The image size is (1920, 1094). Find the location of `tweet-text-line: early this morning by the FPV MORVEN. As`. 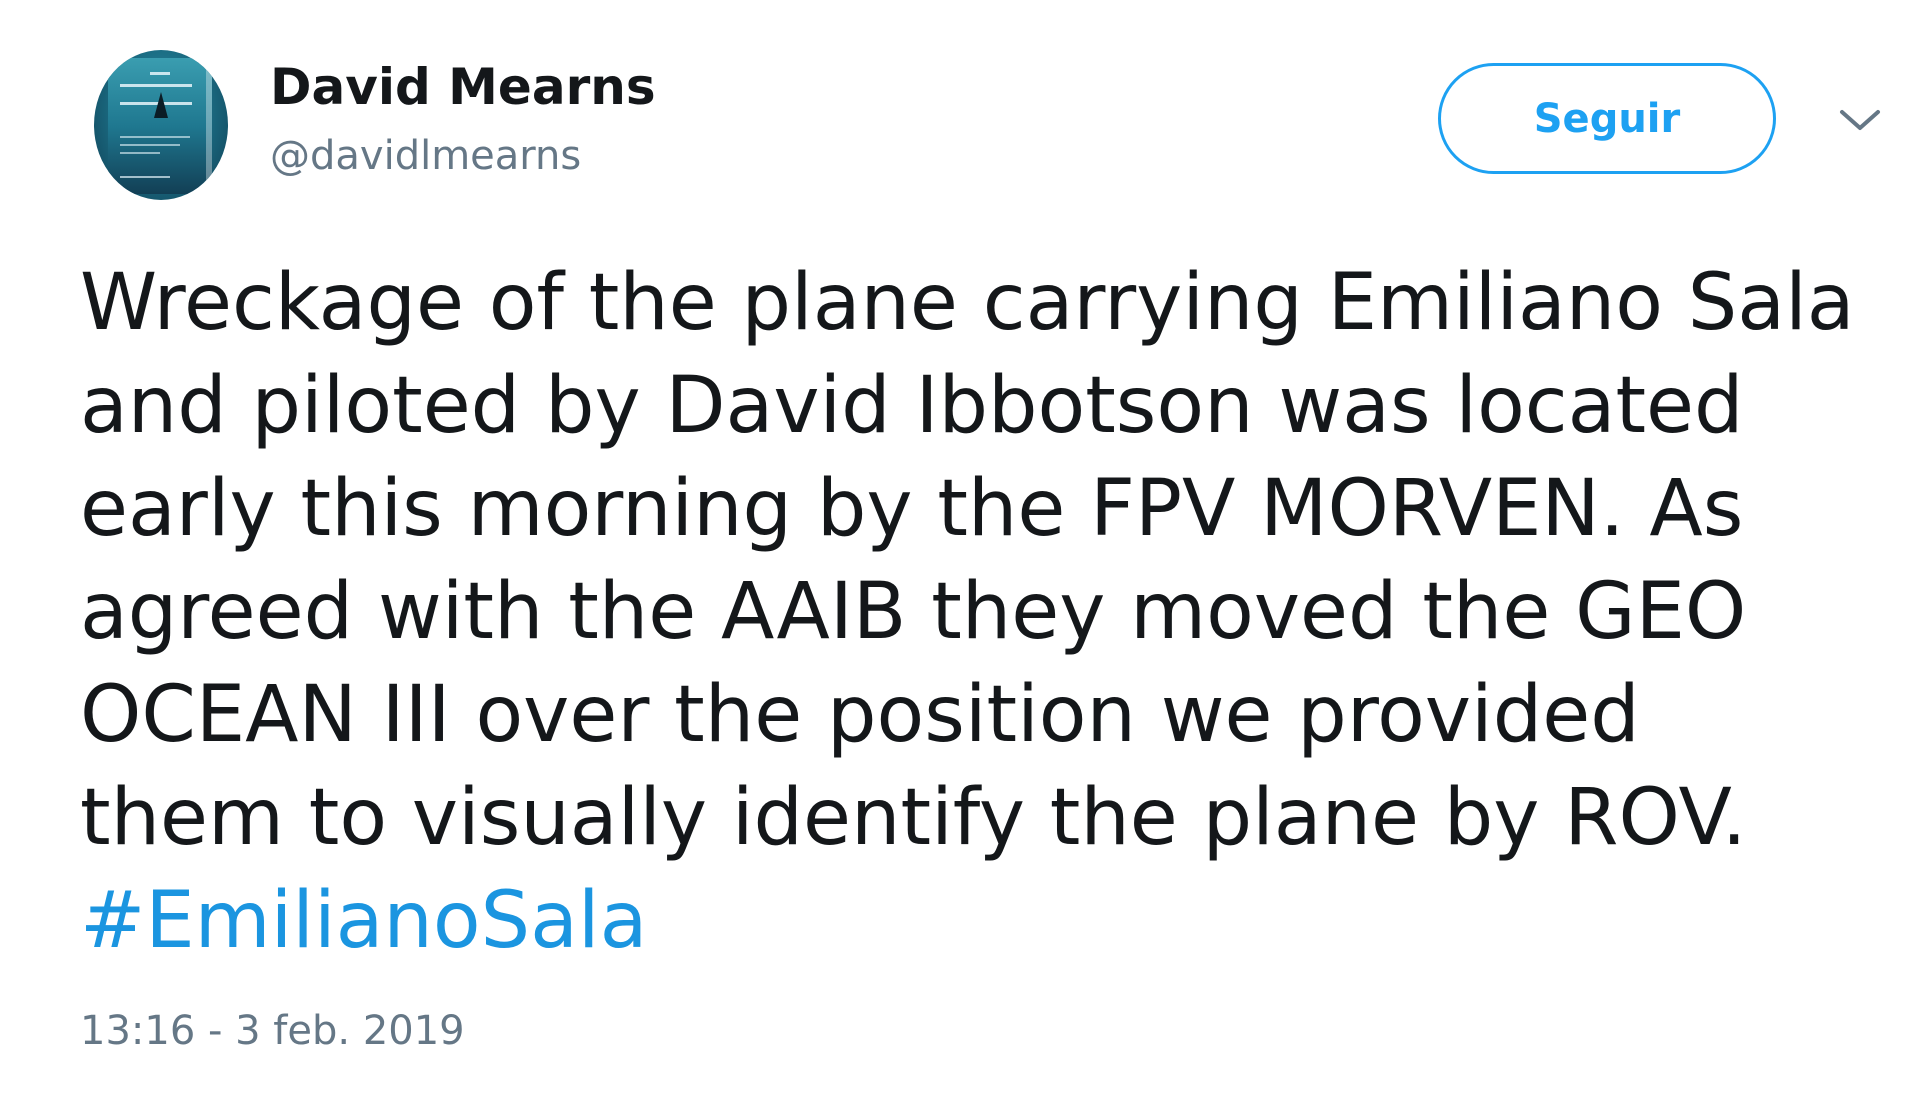

tweet-text-line: early this morning by the FPV MORVEN. As is located at coordinates (912, 509).